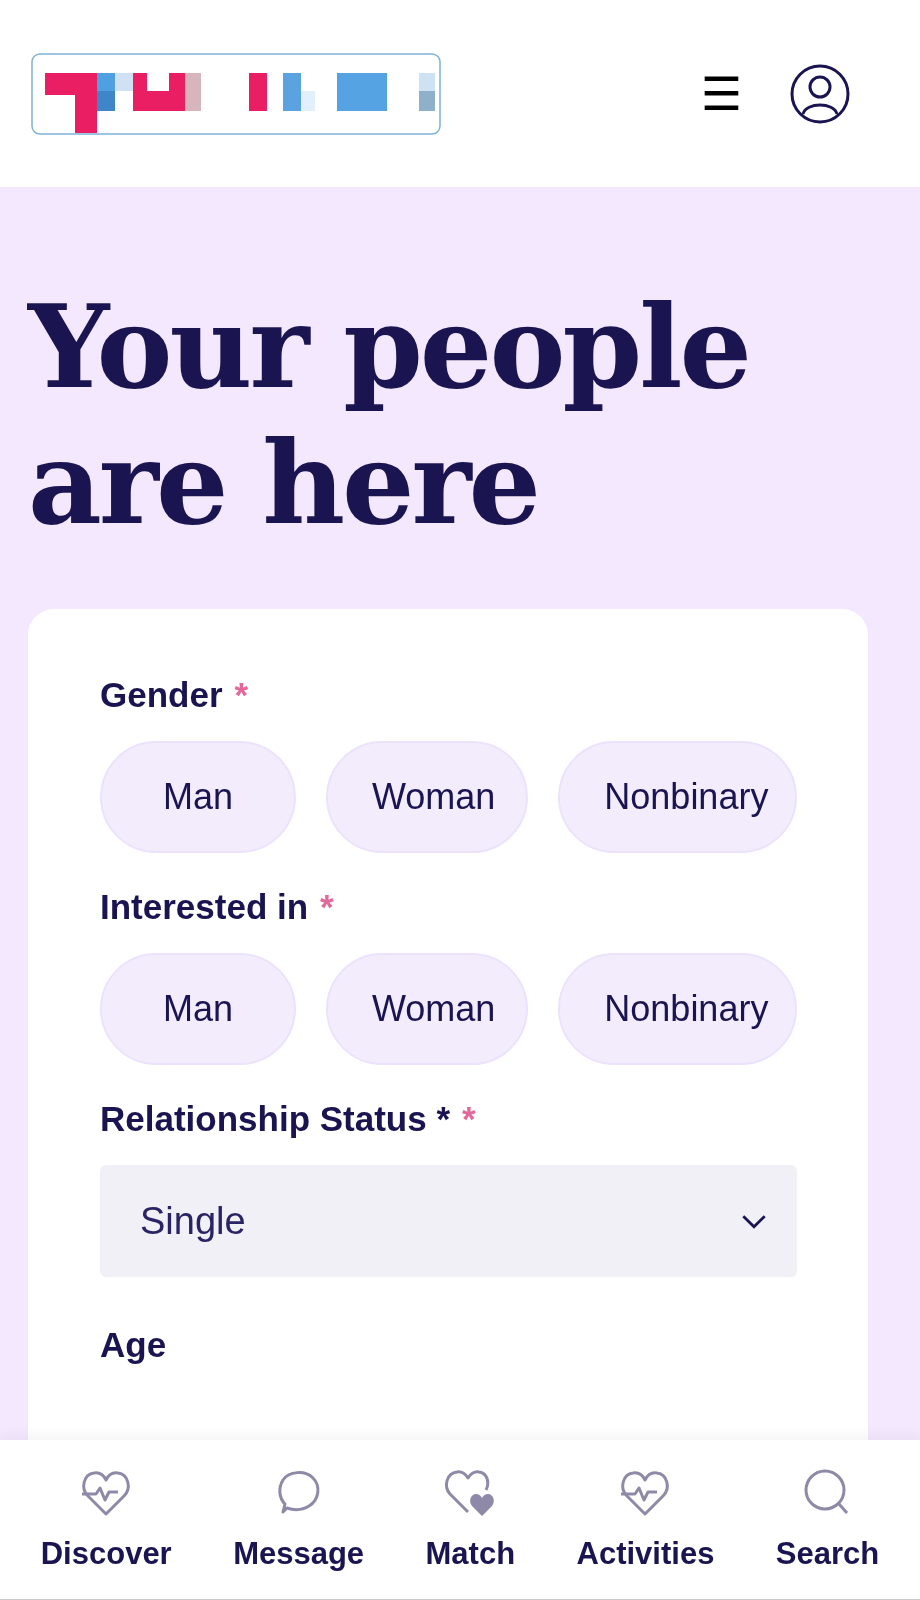  What do you see at coordinates (106, 1519) in the screenshot?
I see `nav-tab: Discover` at bounding box center [106, 1519].